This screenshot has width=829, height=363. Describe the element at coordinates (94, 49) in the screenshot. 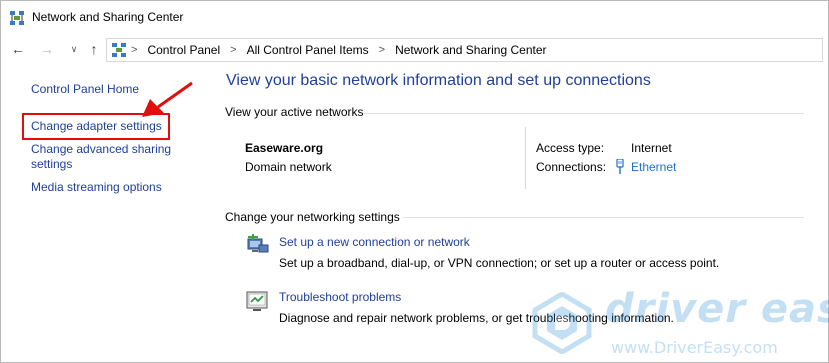

I see `up-arrow-icon: ↑` at that location.